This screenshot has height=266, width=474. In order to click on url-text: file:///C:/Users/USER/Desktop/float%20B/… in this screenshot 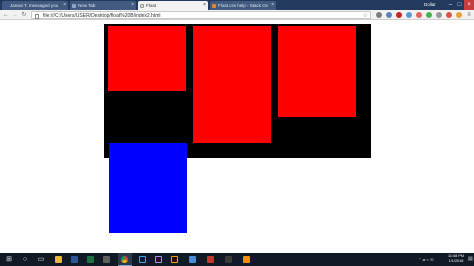, I will do `click(102, 16)`.